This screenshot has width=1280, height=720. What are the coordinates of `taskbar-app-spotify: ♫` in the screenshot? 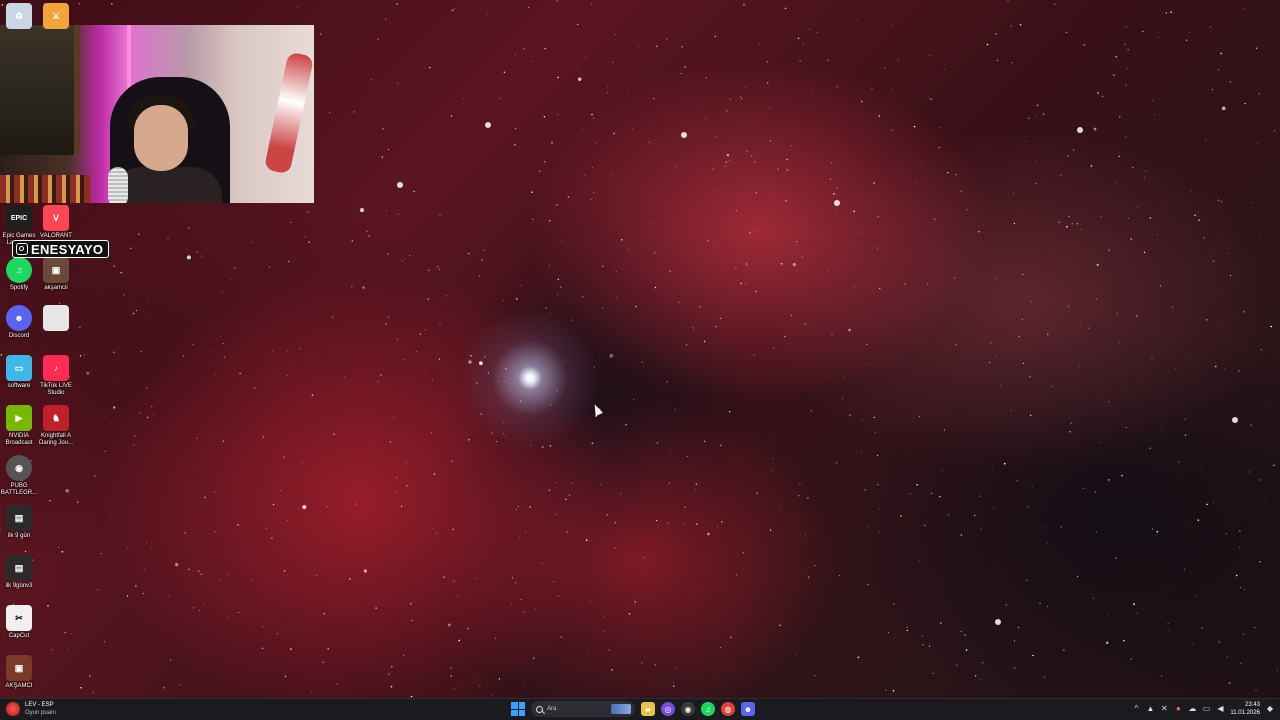 It's located at (708, 709).